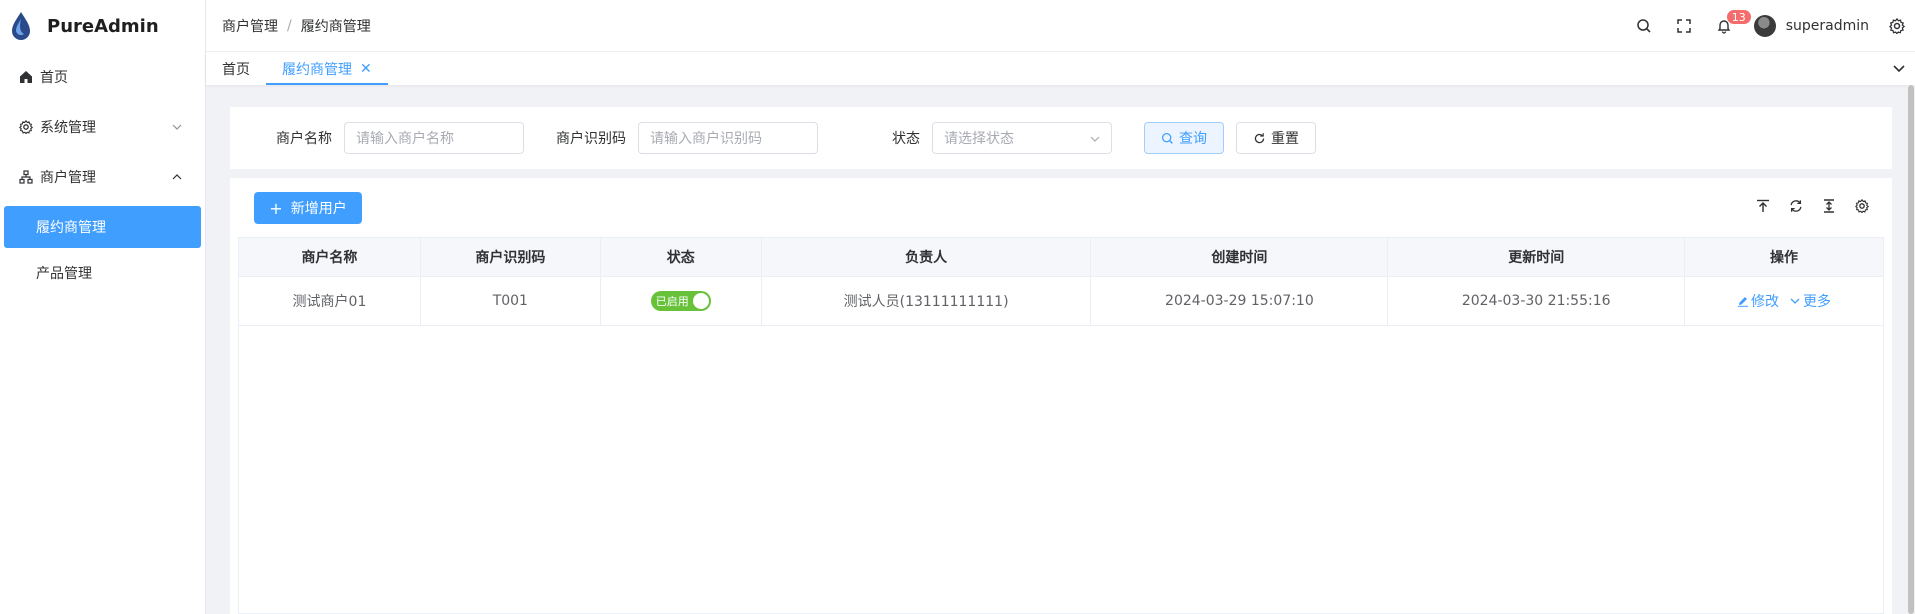 The image size is (1915, 614). I want to click on reset-button: 重置, so click(1276, 138).